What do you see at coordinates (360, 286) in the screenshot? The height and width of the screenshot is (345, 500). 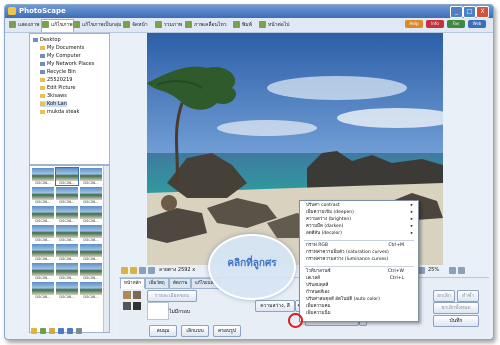 I see `menu-item-color-balance: ปรับสมดุลสี` at bounding box center [360, 286].